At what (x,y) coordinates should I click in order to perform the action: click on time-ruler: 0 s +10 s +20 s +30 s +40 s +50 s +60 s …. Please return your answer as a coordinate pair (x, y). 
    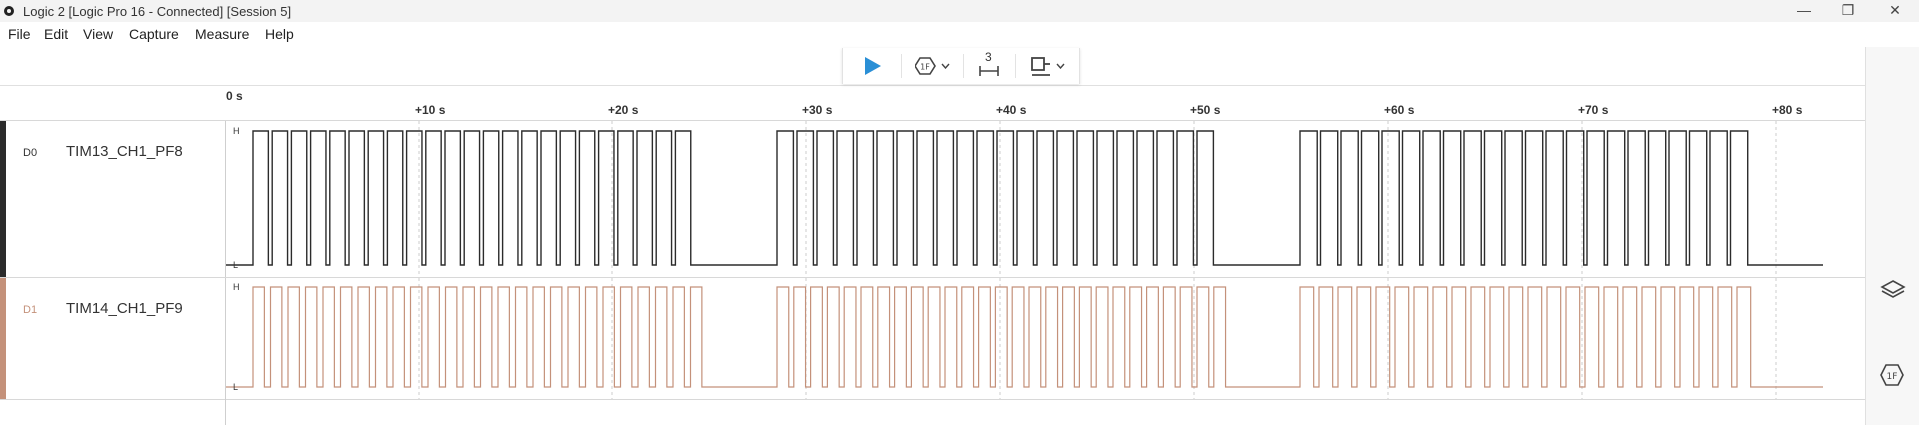
    Looking at the image, I should click on (1045, 103).